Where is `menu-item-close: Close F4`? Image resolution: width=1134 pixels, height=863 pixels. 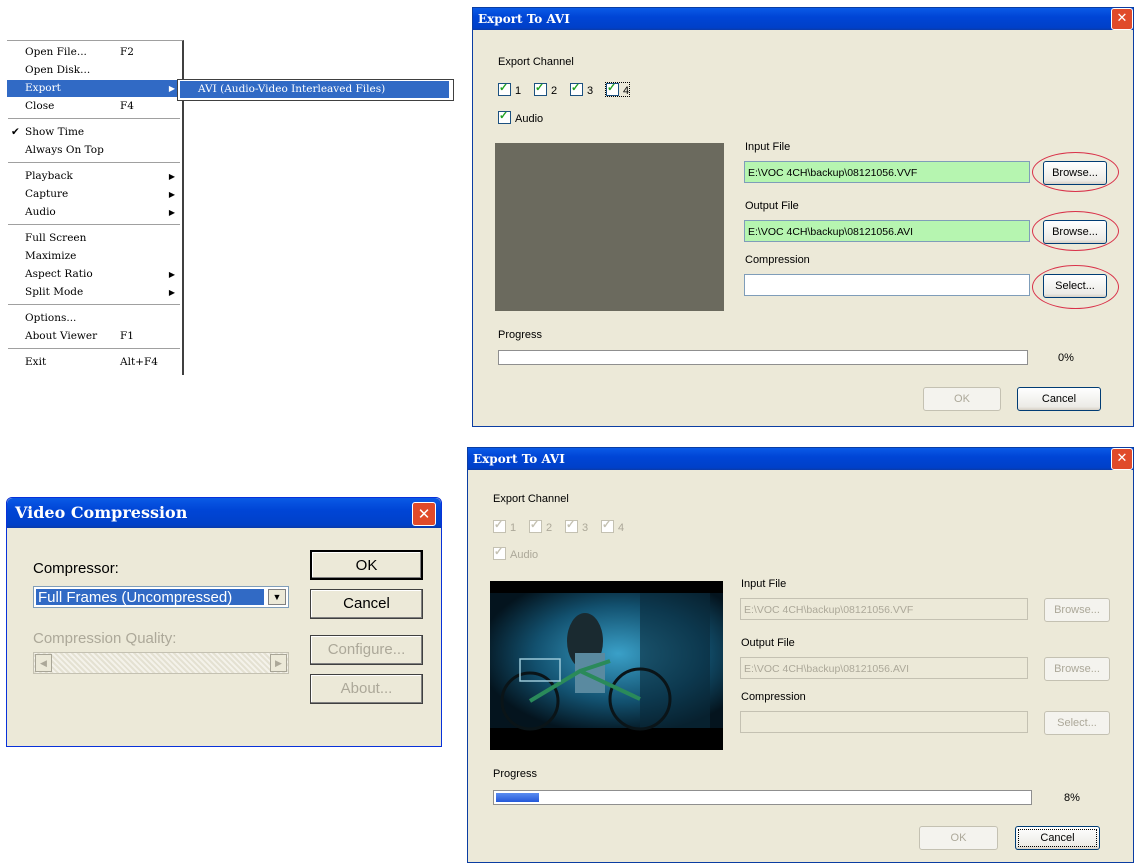
menu-item-close: Close F4 is located at coordinates (94, 106).